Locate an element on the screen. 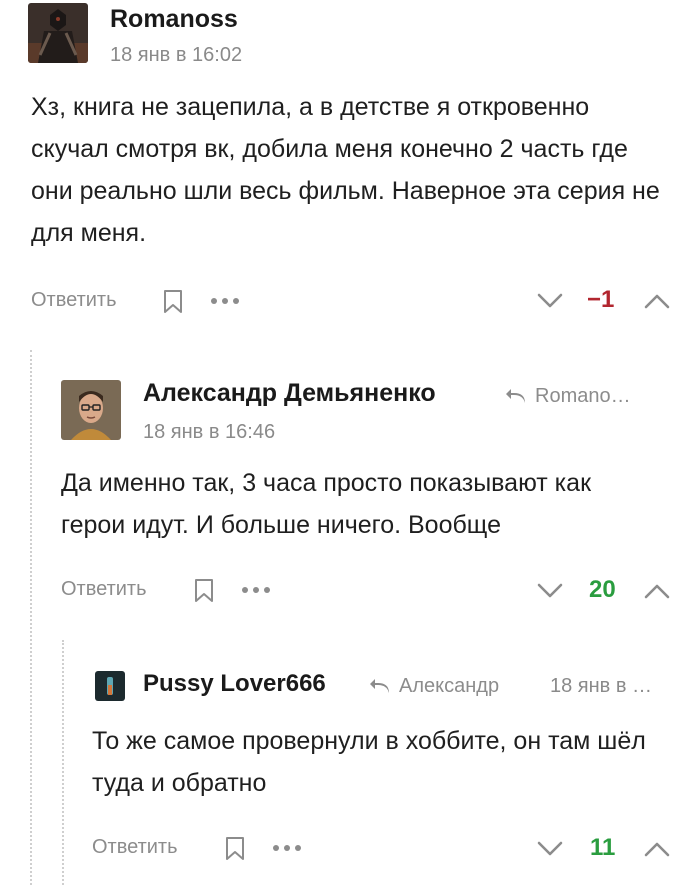 Image resolution: width=700 pixels, height=885 pixels. comment-rating: −1 is located at coordinates (601, 299).